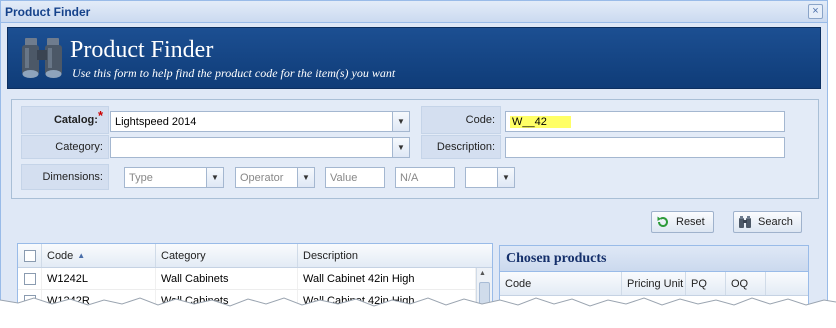 This screenshot has height=328, width=836. I want to click on torn-edge-decoration, so click(418, 312).